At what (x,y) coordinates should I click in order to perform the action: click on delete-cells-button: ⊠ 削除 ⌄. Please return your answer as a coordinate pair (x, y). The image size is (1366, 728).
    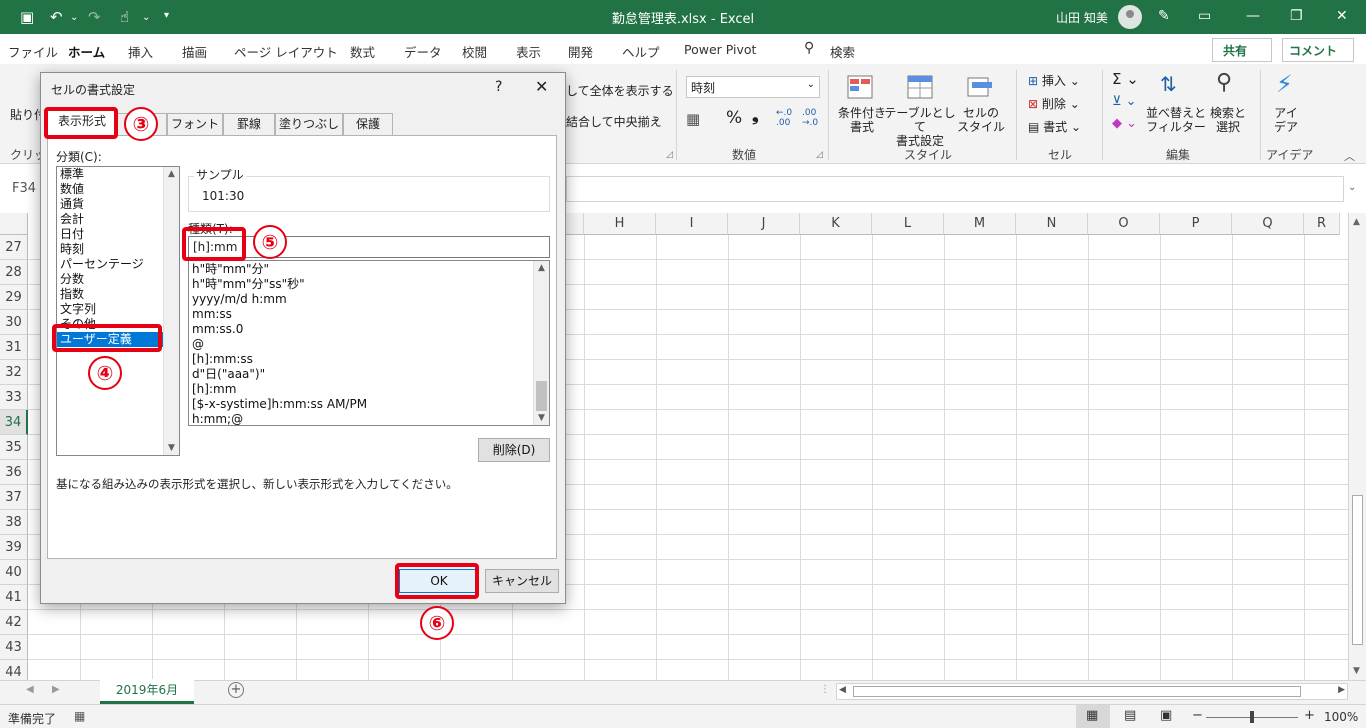
    Looking at the image, I should click on (1054, 103).